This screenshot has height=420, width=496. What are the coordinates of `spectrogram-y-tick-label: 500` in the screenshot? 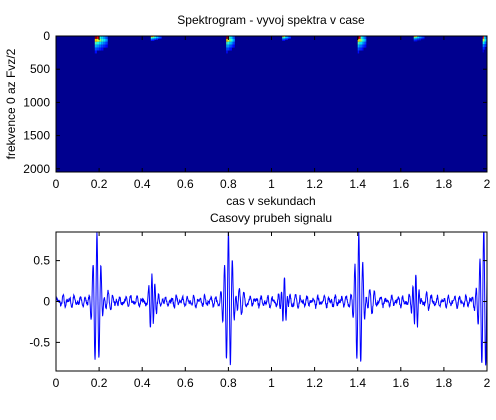 It's located at (40, 69).